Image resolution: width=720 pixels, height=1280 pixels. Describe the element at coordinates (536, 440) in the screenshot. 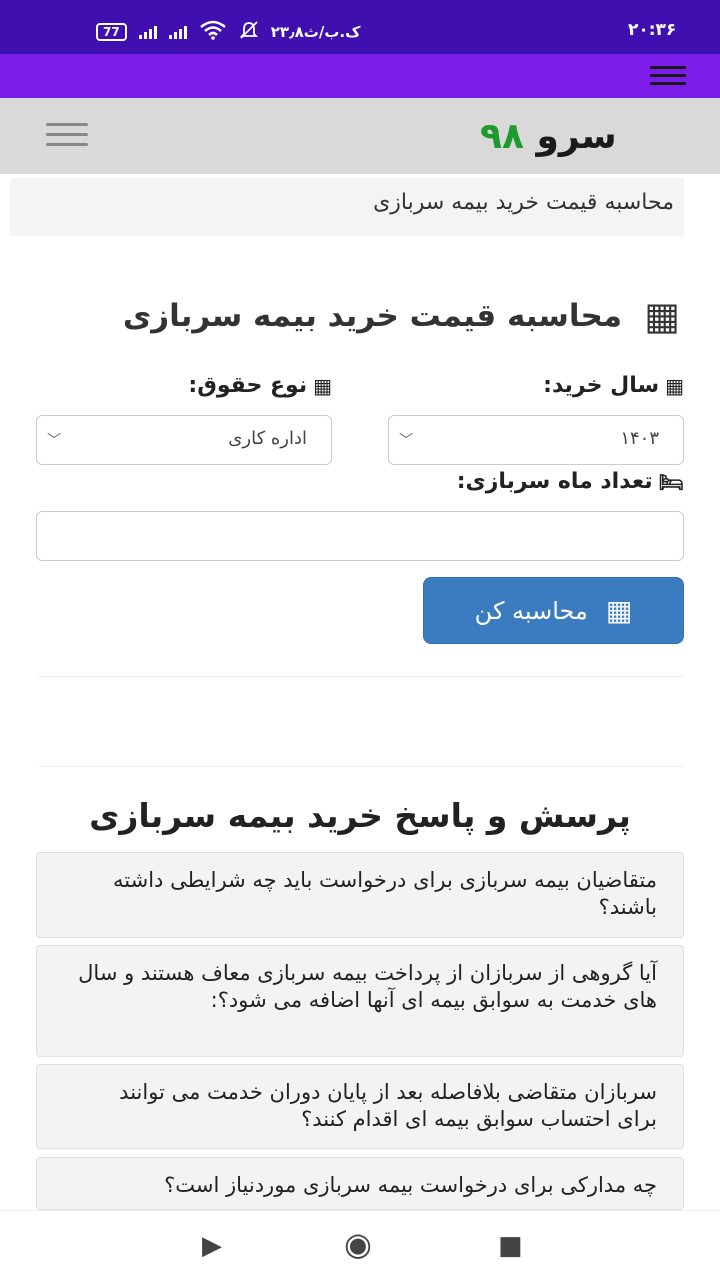

I see `year-select: ۱۴۰۳ ﹀` at that location.